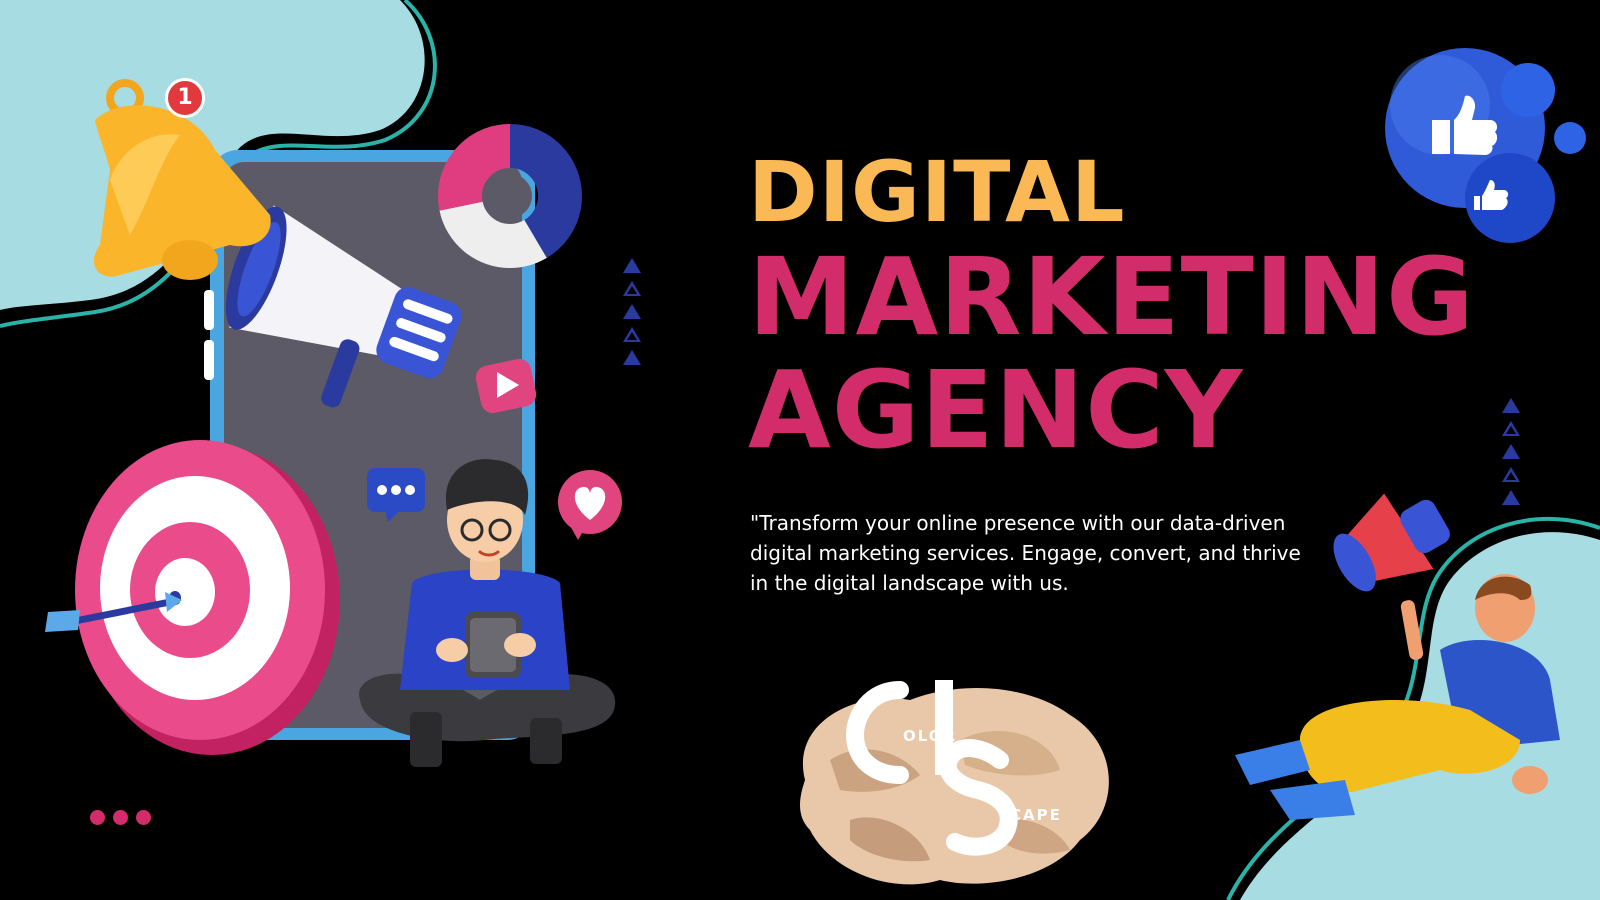  What do you see at coordinates (1111, 298) in the screenshot?
I see `headline-marketing: MARKETING` at bounding box center [1111, 298].